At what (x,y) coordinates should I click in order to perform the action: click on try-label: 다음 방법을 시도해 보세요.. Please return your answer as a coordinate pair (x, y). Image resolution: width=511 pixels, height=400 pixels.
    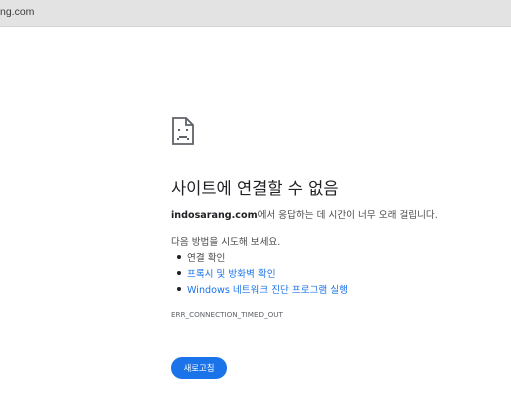
    Looking at the image, I should click on (226, 242).